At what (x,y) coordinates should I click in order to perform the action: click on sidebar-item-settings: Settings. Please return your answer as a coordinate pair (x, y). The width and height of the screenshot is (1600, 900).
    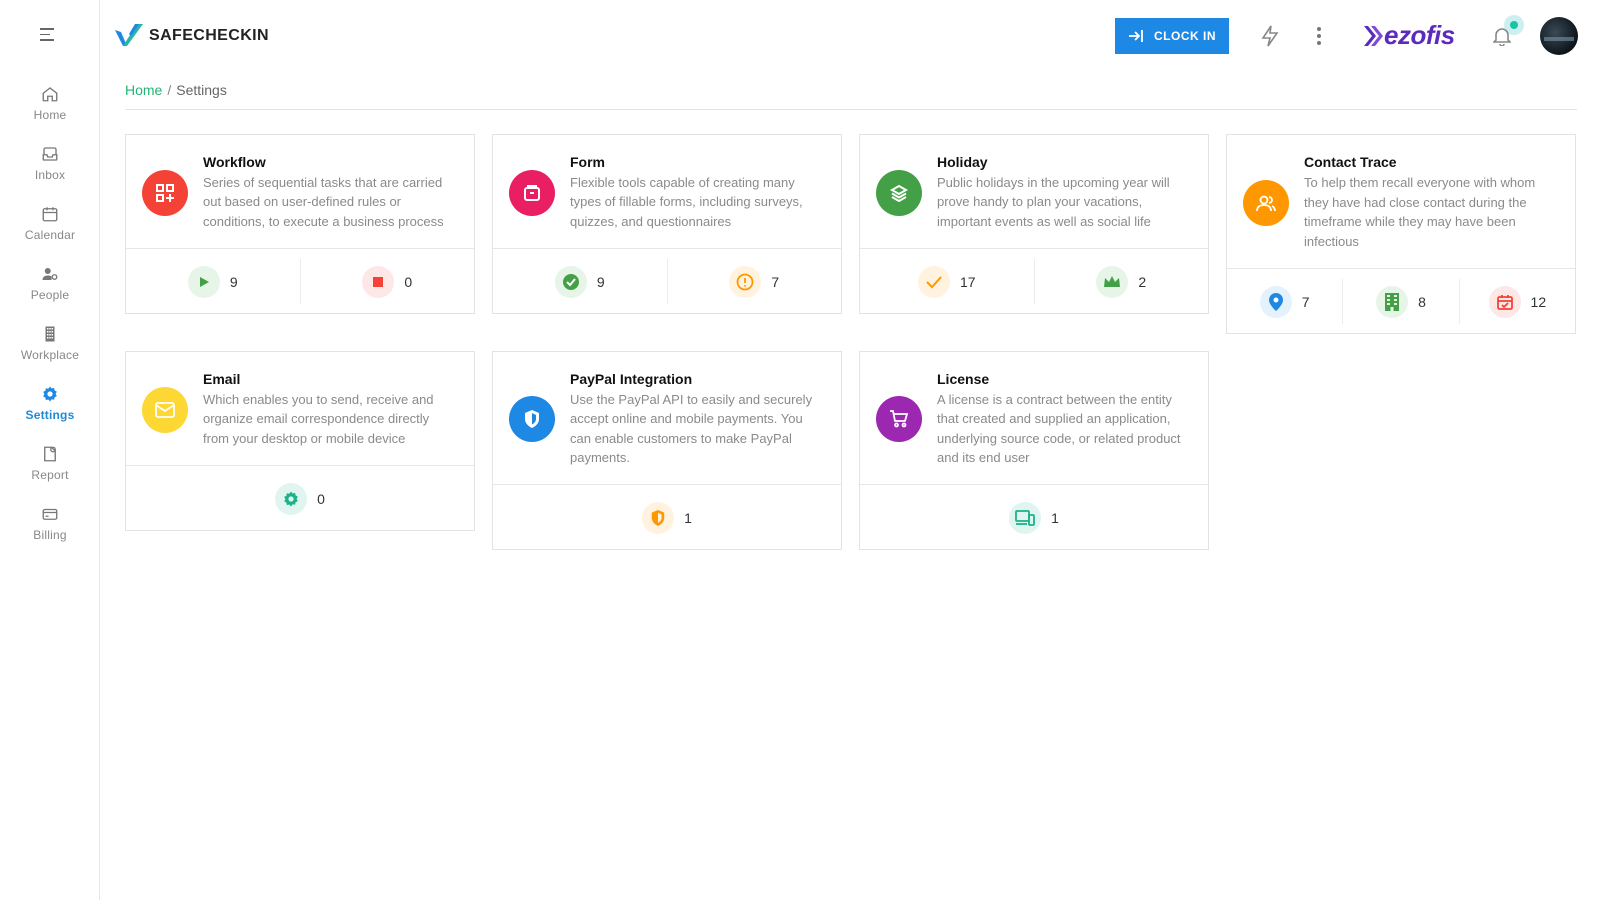
    Looking at the image, I should click on (50, 412).